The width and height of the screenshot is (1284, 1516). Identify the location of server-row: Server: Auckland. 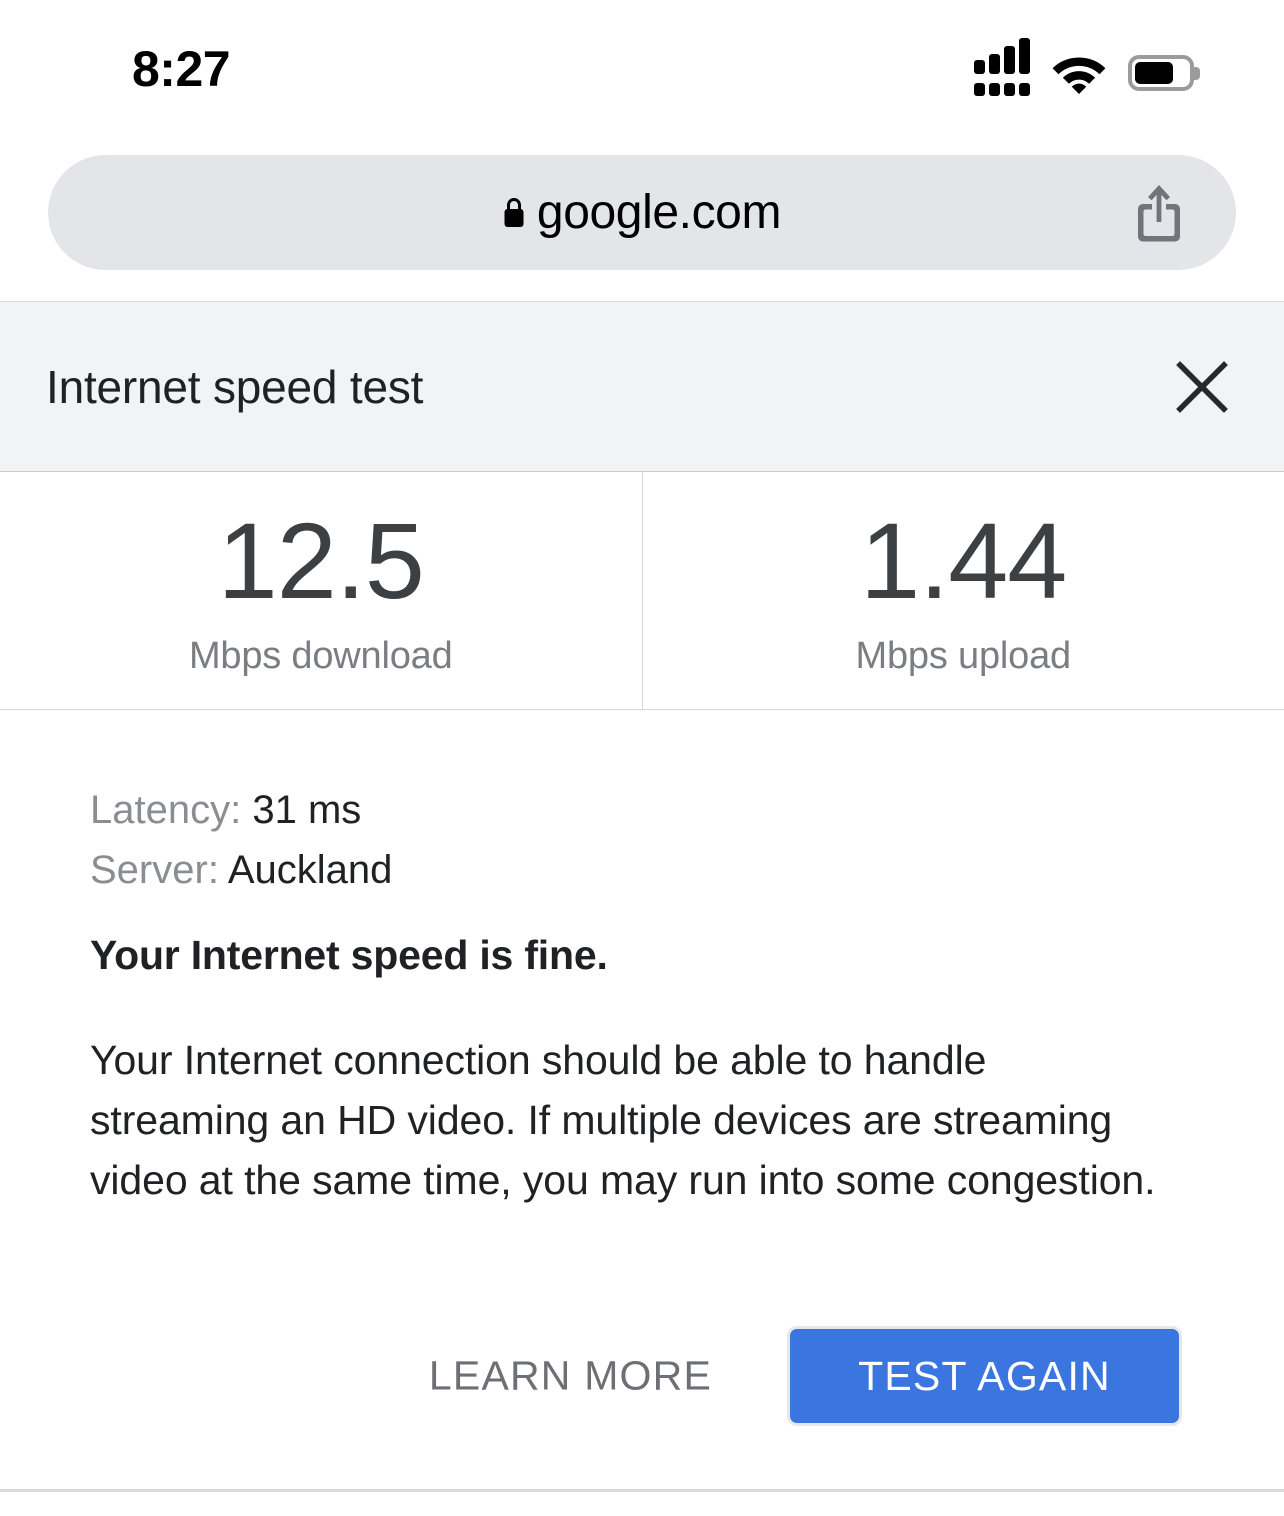
(241, 870).